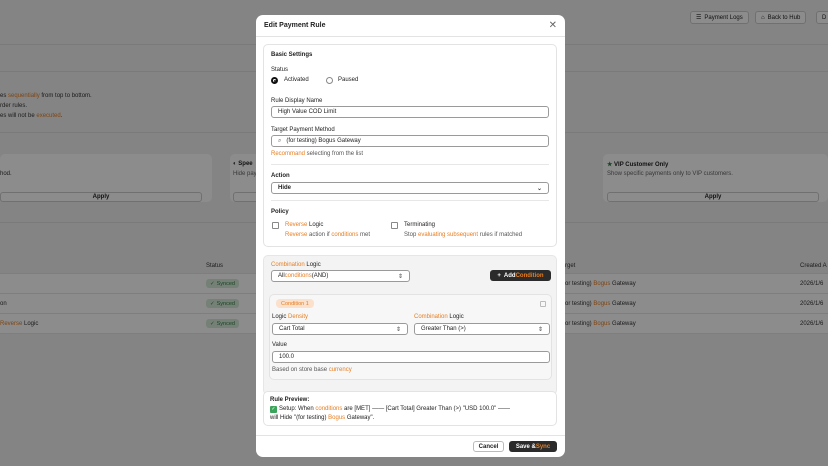 This screenshot has height=466, width=828. I want to click on display-name-input: High Value COD Limit, so click(410, 112).